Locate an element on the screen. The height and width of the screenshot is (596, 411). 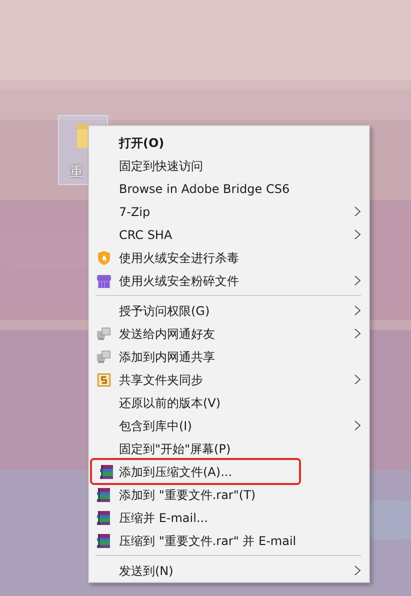
menu-item: 固定到快速访问 is located at coordinates (229, 165).